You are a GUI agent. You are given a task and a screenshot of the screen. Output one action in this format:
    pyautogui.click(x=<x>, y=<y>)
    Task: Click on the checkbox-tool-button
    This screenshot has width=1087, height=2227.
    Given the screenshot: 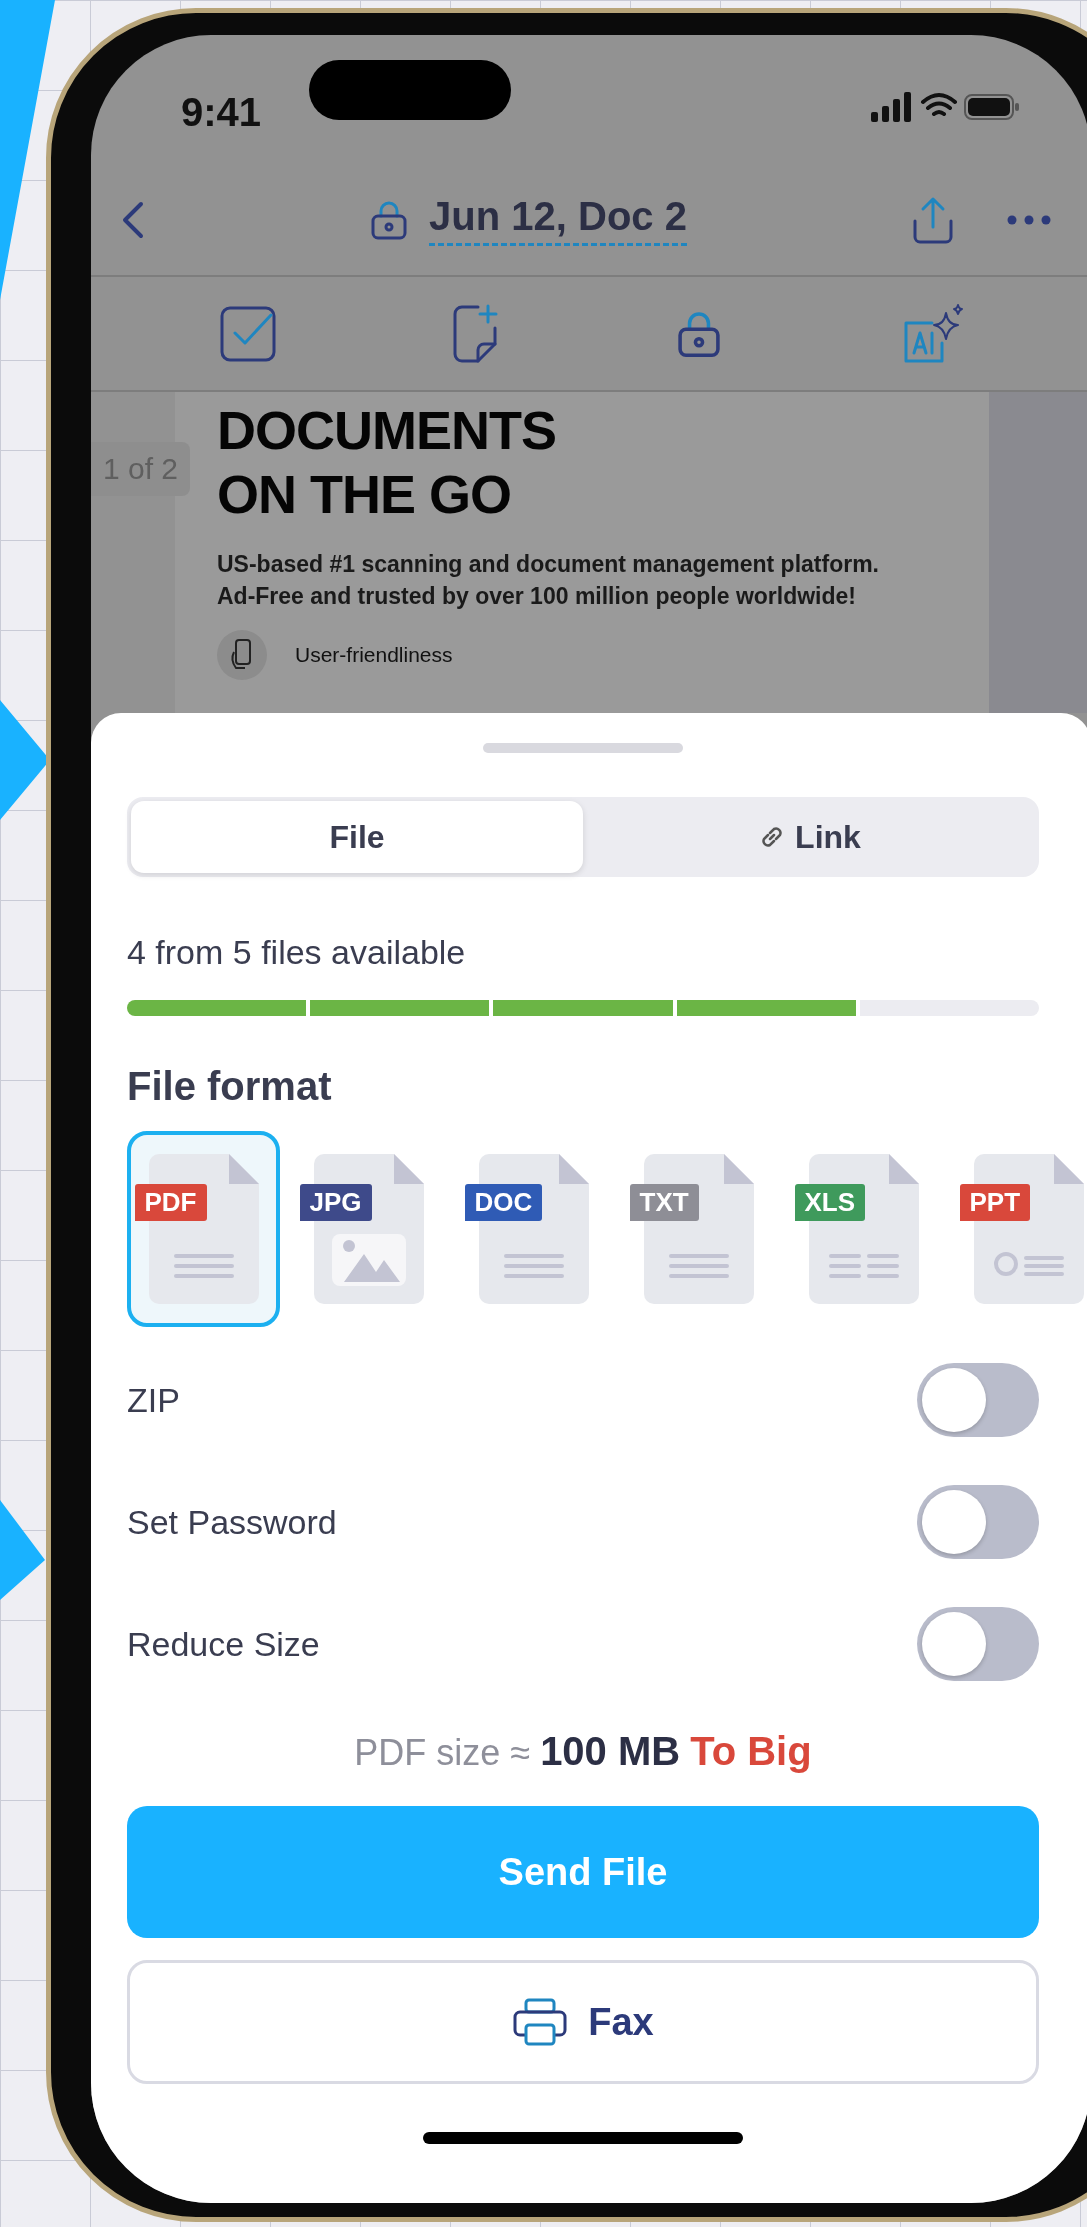 What is the action you would take?
    pyautogui.click(x=247, y=333)
    